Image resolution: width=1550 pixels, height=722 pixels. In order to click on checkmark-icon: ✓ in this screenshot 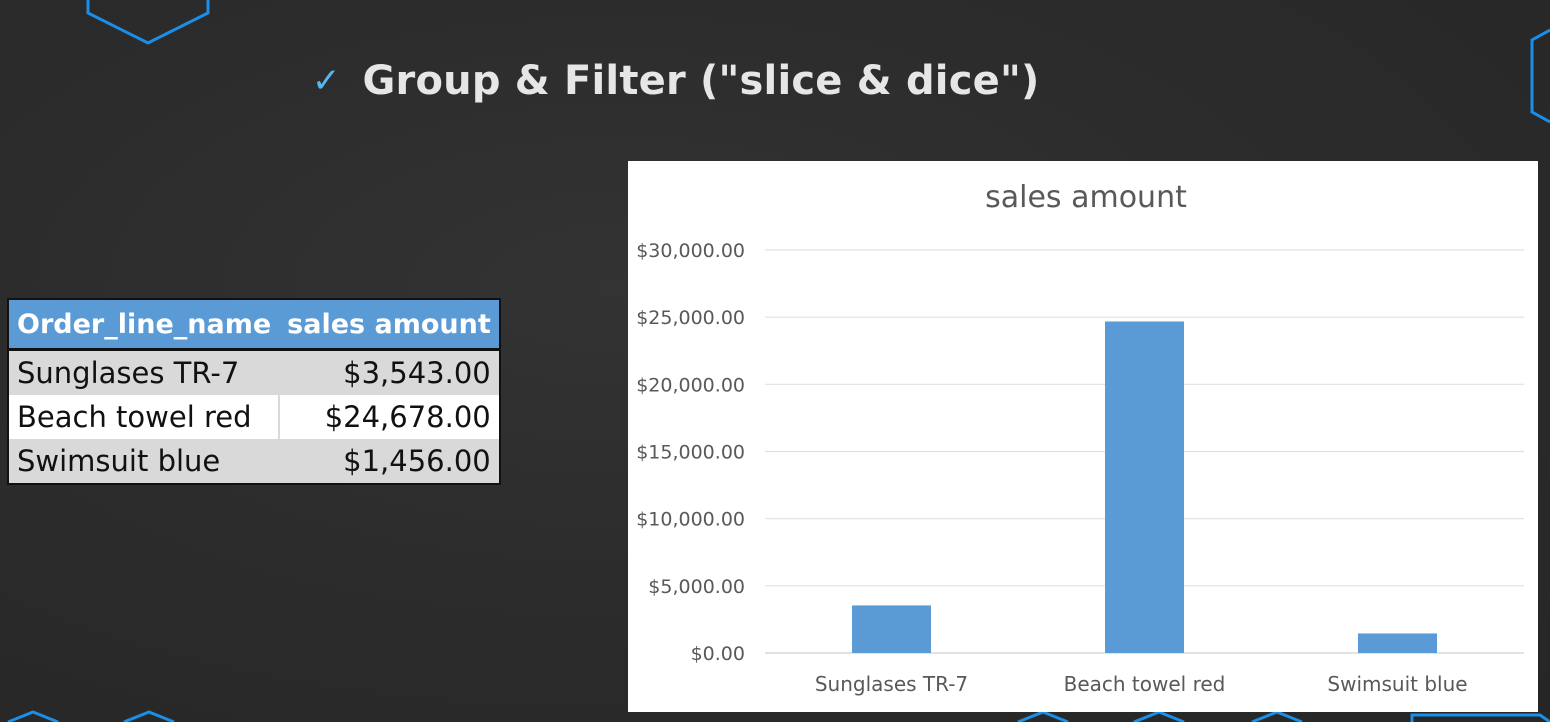, I will do `click(326, 81)`.